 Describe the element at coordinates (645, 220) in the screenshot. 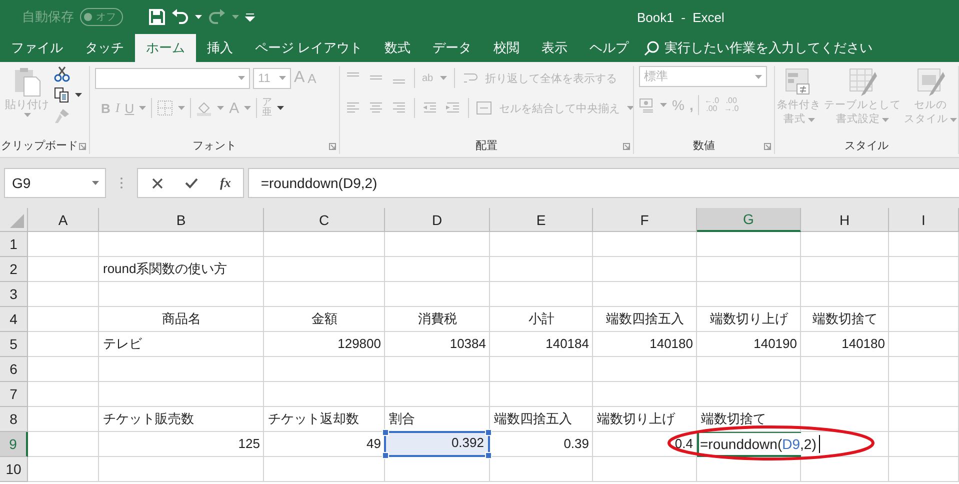

I see `column-header: F` at that location.